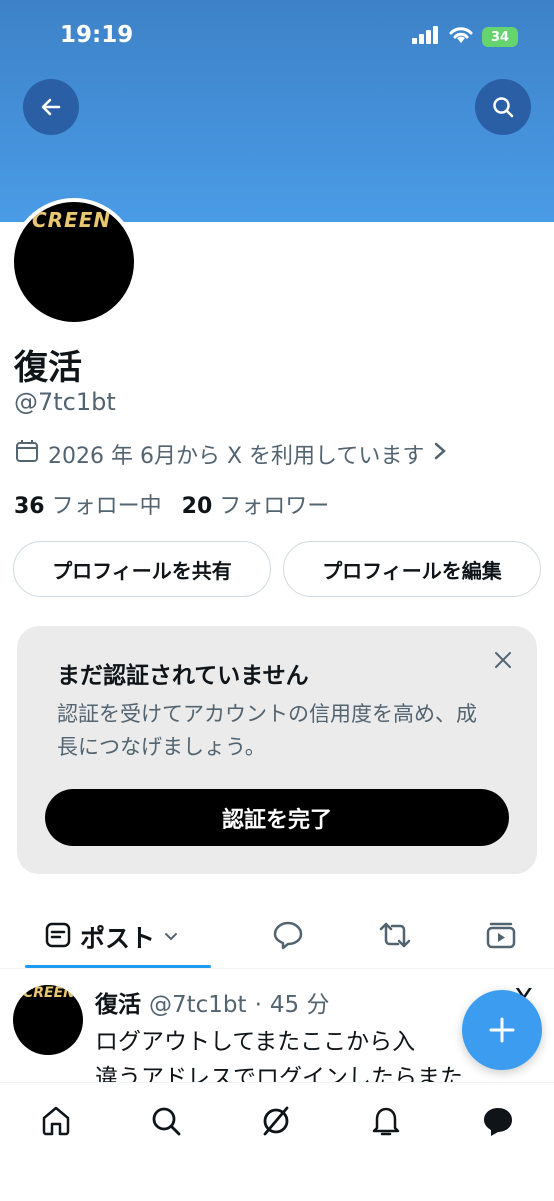 Image resolution: width=554 pixels, height=1201 pixels. What do you see at coordinates (412, 569) in the screenshot?
I see `edit-profile-button: プロフィールを編集` at bounding box center [412, 569].